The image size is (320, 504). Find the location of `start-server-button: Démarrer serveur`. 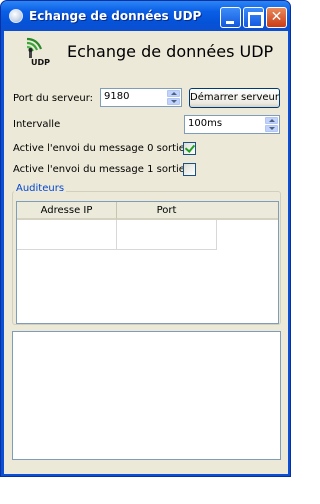

start-server-button: Démarrer serveur is located at coordinates (234, 98).